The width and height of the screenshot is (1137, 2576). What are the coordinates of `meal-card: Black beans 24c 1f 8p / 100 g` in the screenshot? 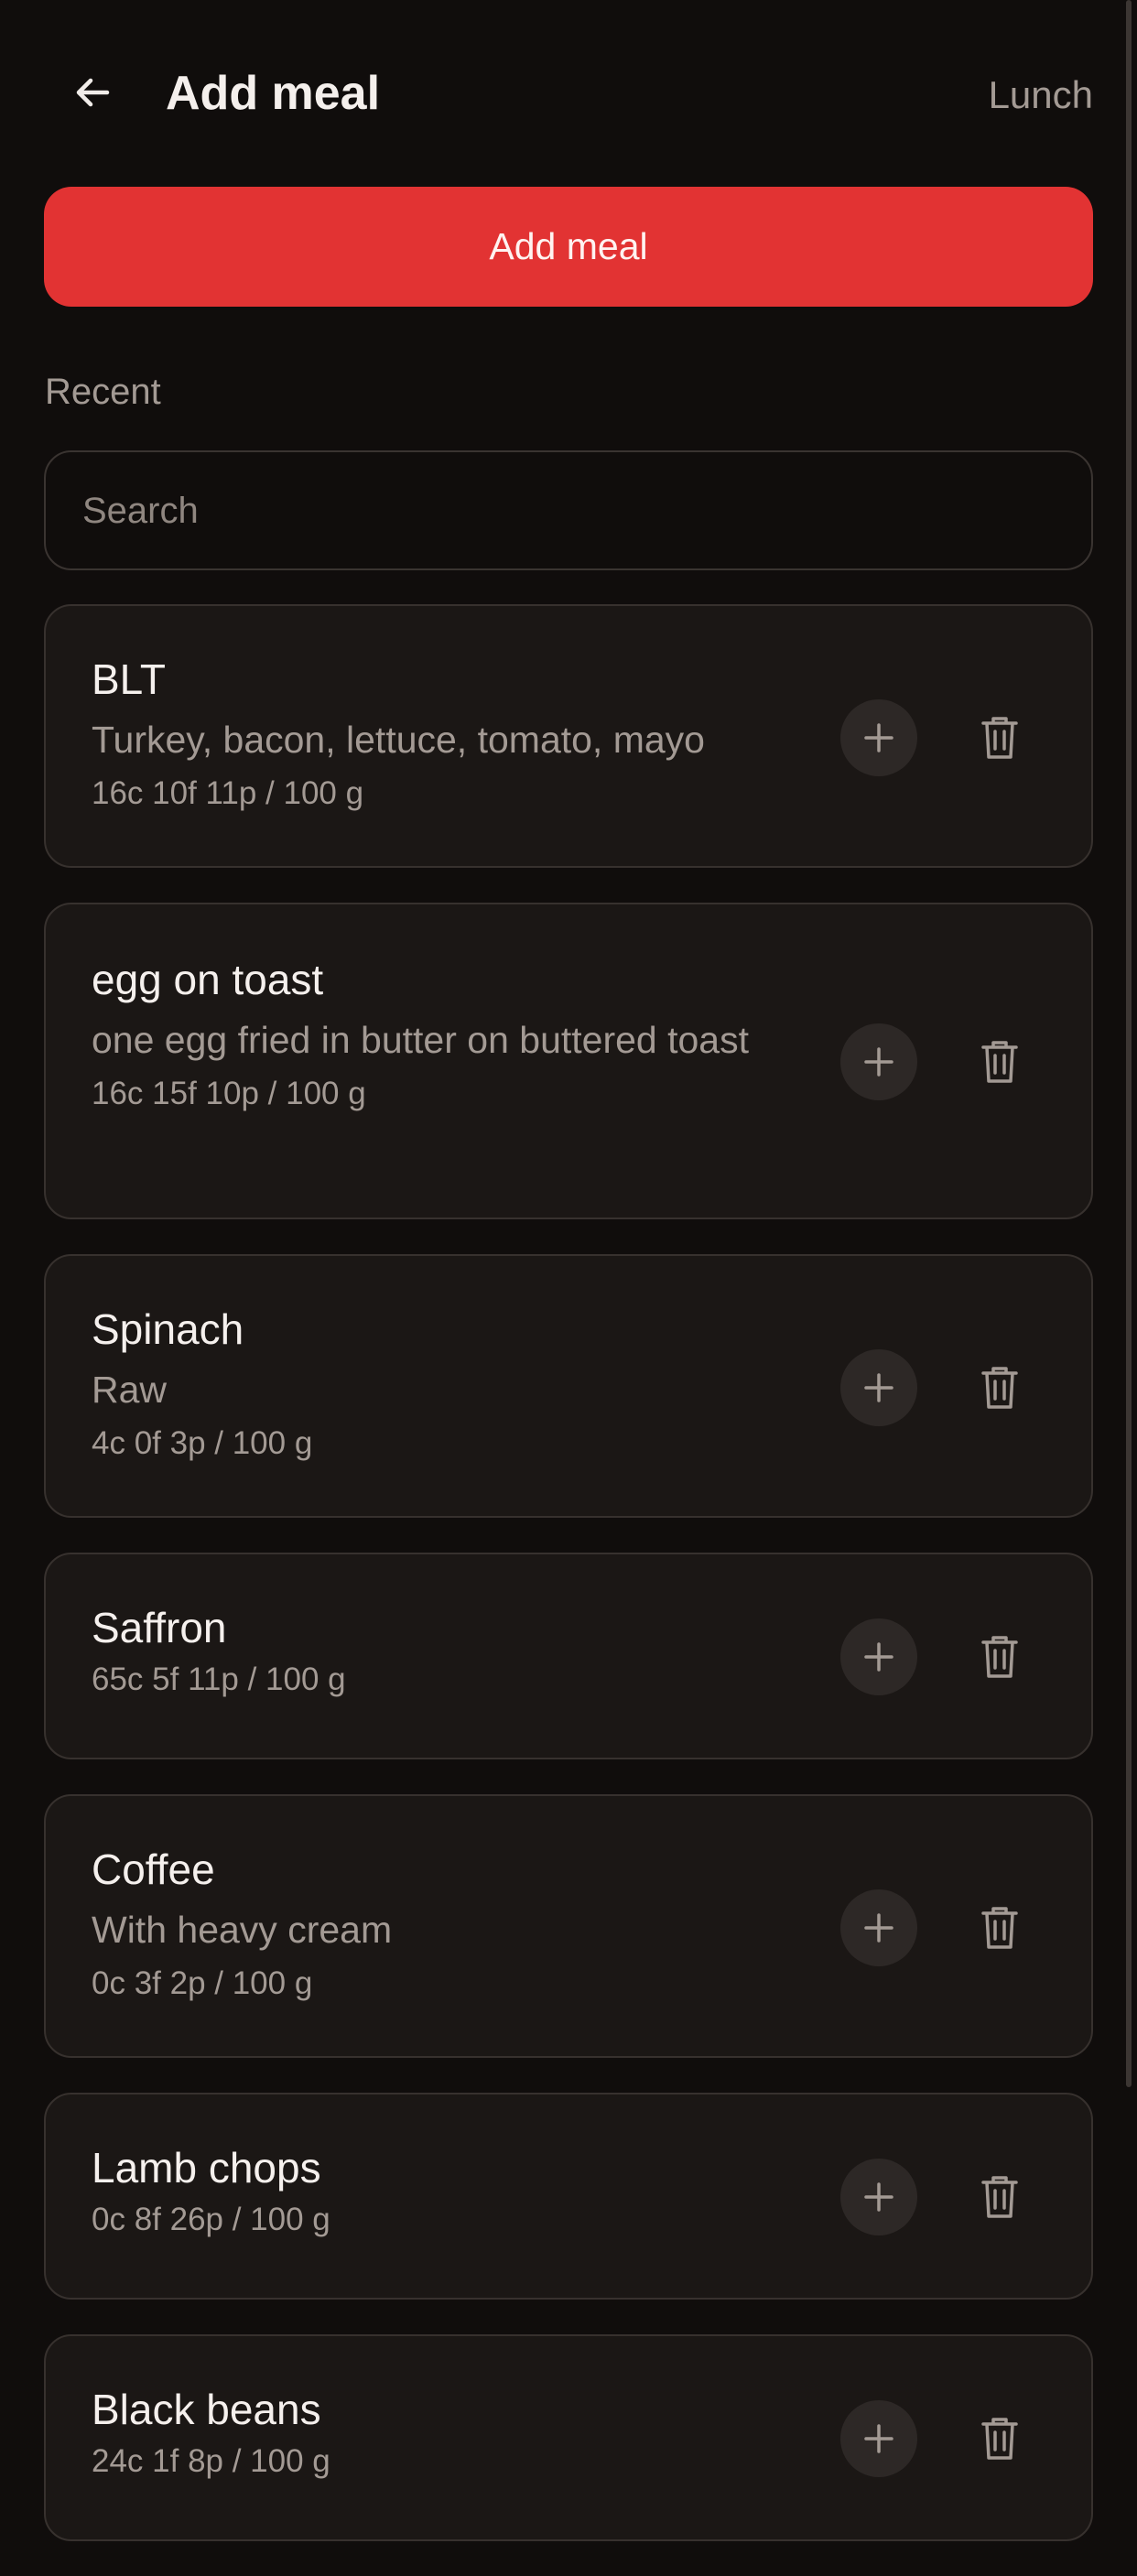 It's located at (568, 2438).